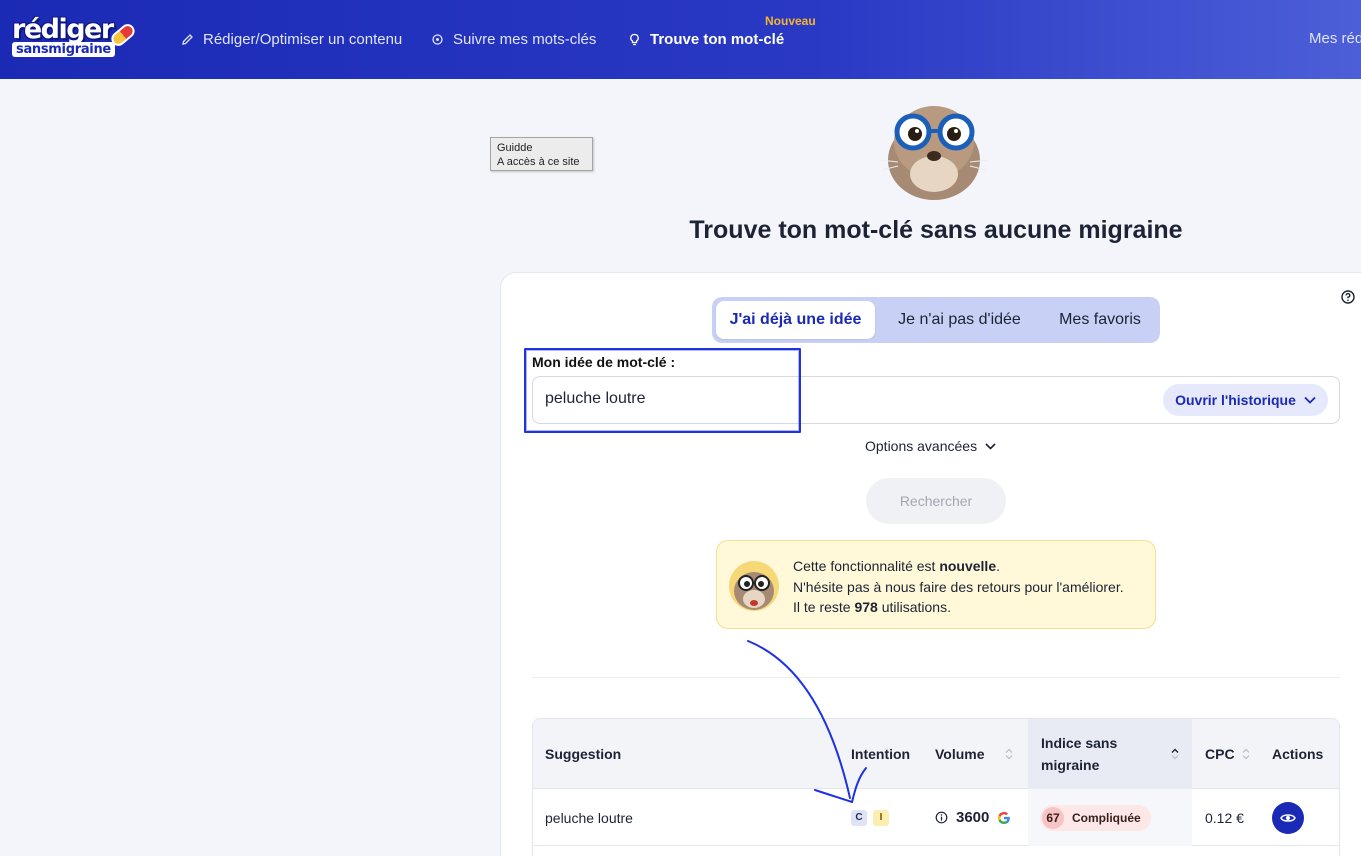 The width and height of the screenshot is (1361, 856). Describe the element at coordinates (998, 566) in the screenshot. I see `notice-line1-end: .` at that location.